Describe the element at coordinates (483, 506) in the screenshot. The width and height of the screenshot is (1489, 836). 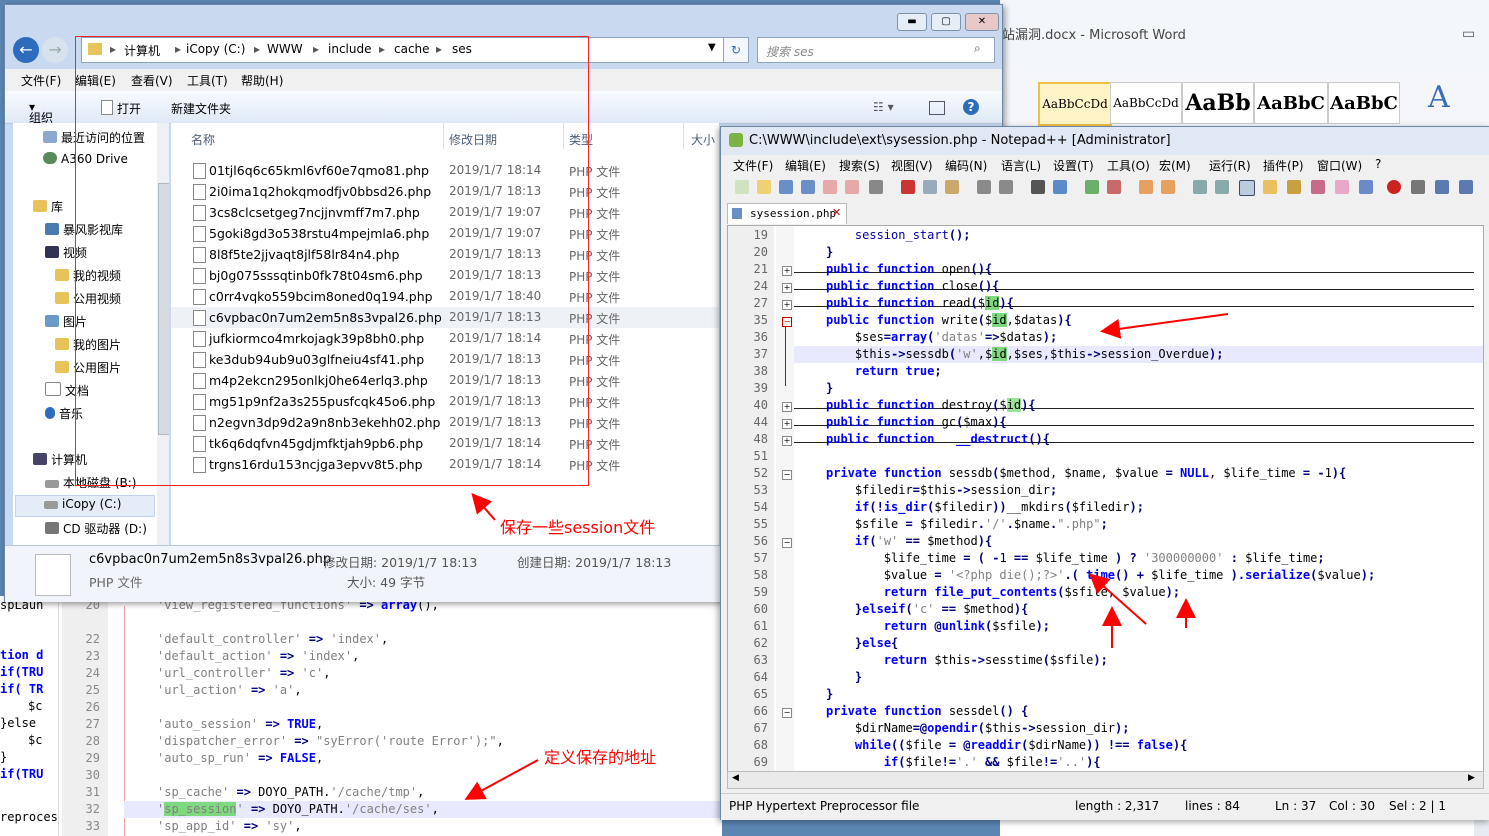
I see `arrow-to-files` at that location.